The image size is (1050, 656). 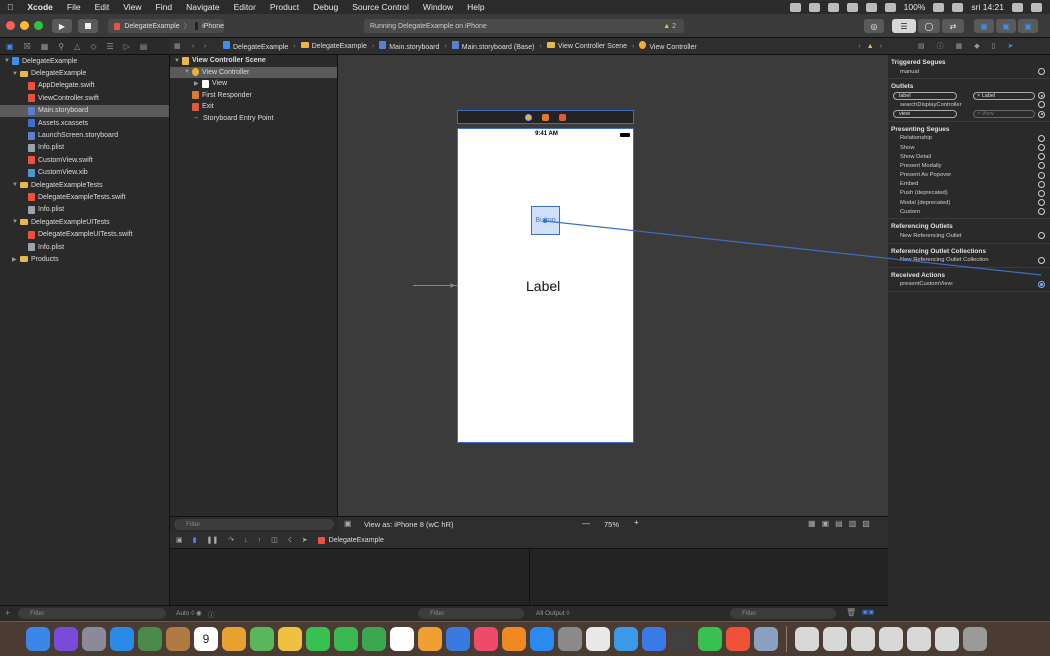 I want to click on stop-button, so click(x=88, y=26).